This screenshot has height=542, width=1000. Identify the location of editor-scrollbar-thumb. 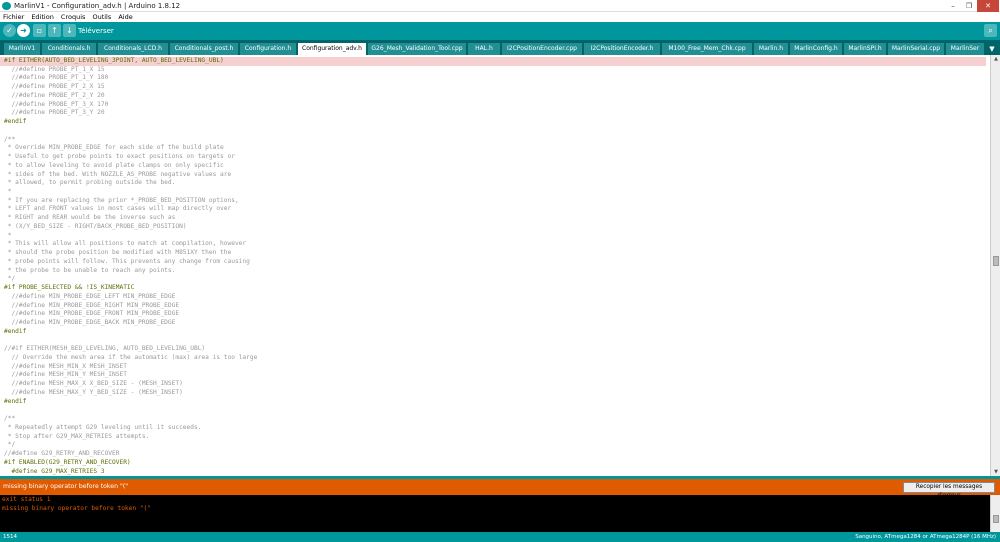
(996, 261).